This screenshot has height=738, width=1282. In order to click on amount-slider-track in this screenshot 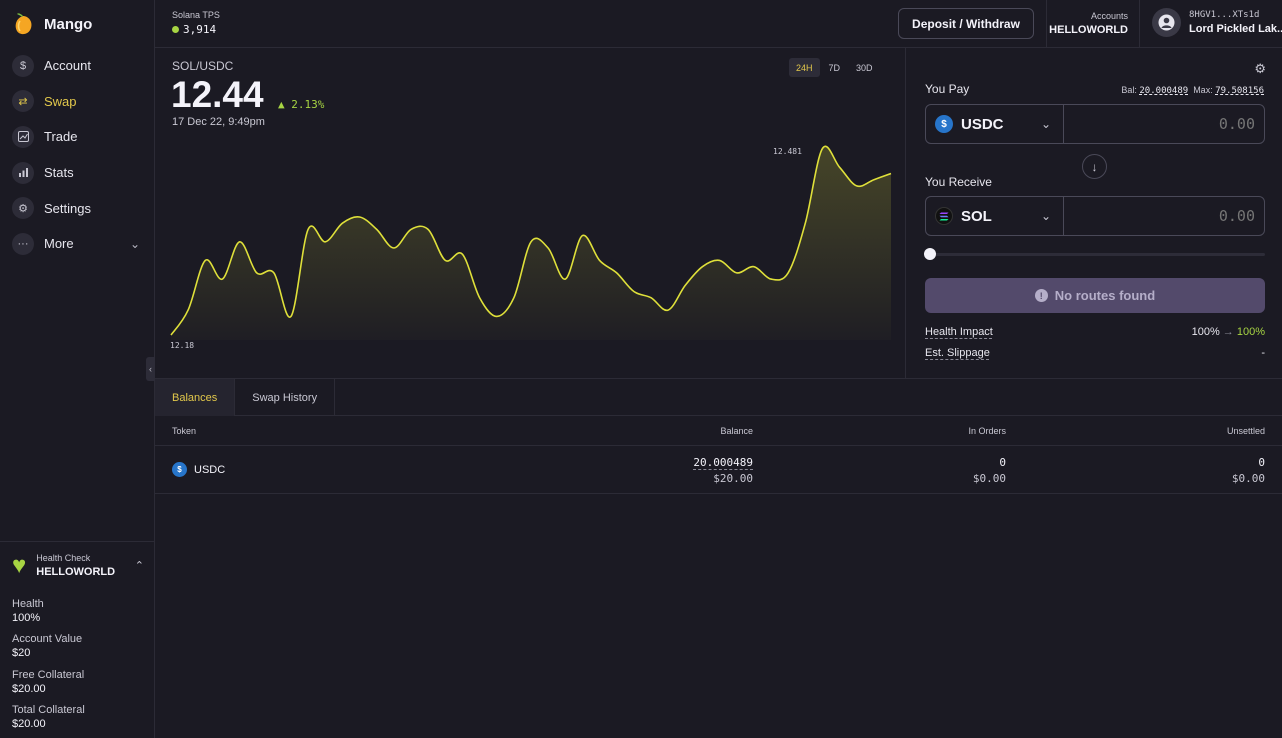, I will do `click(1095, 254)`.